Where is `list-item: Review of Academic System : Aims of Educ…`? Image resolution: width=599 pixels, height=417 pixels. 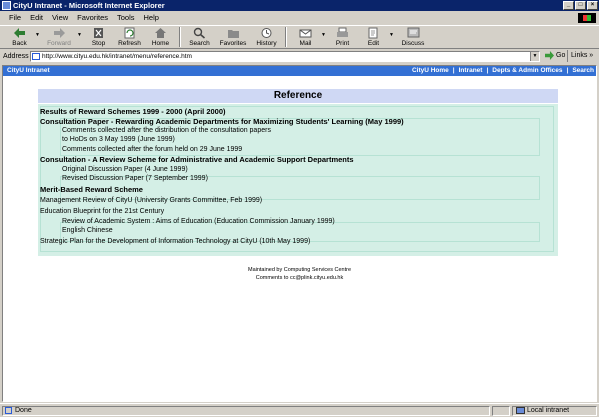 list-item: Review of Academic System : Aims of Educ… is located at coordinates (198, 221).